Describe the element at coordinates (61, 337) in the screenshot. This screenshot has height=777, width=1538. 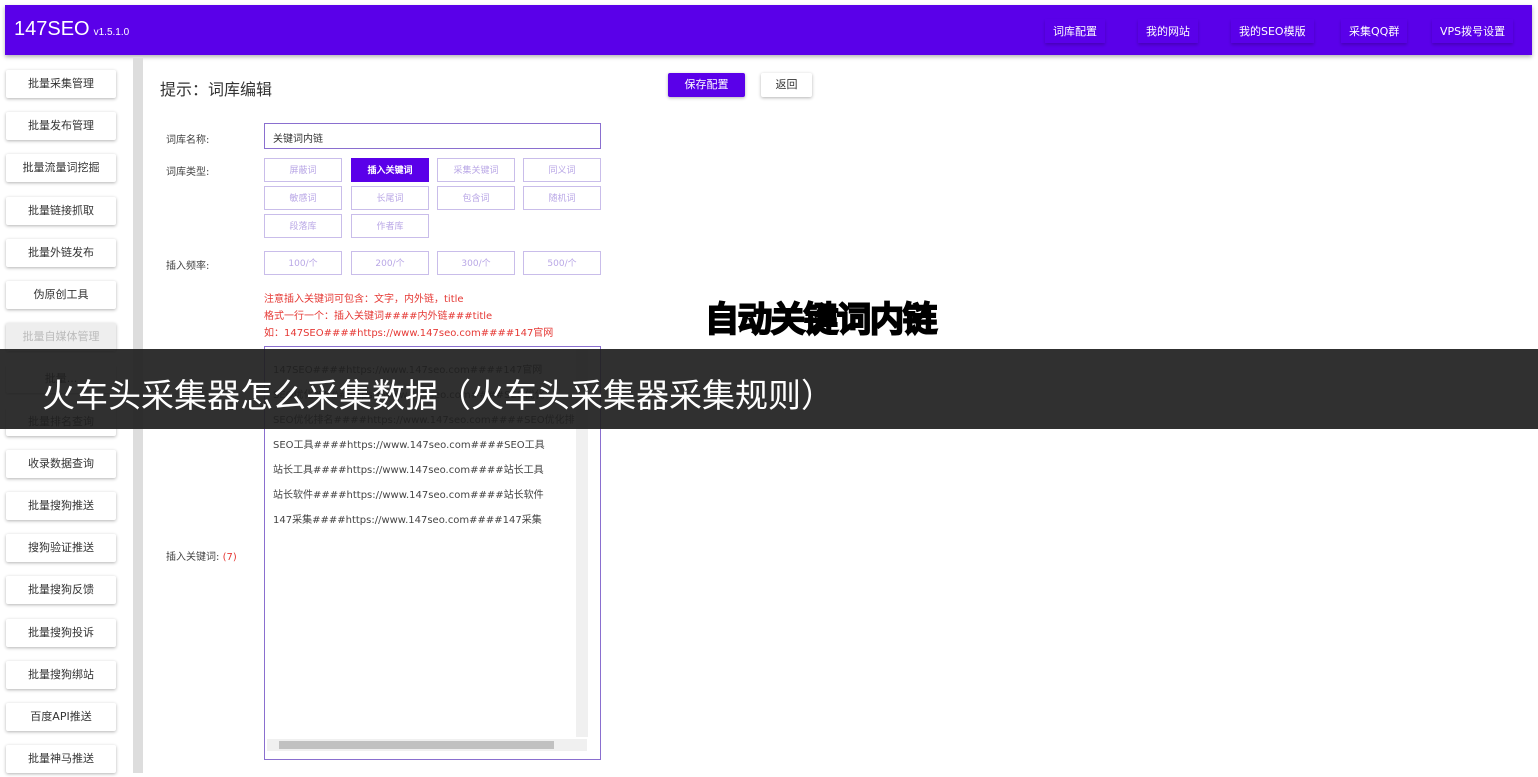
I see `sidebar-item: 批量自媒体管理` at that location.